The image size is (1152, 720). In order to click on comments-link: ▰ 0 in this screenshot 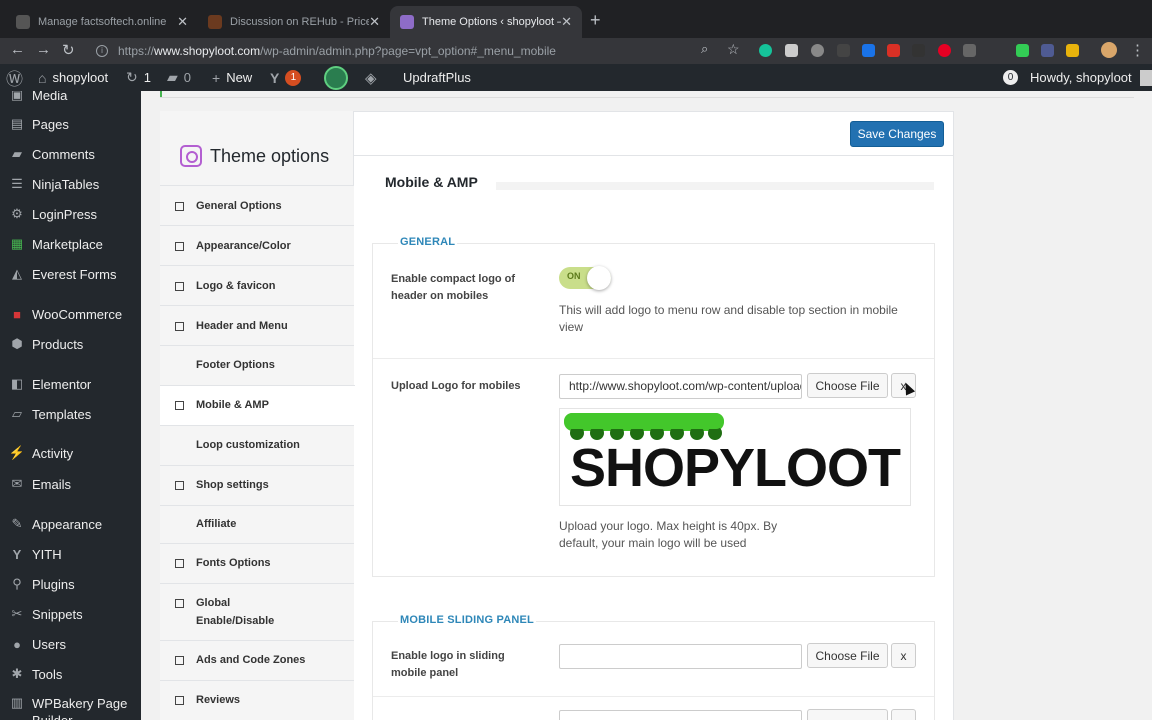, I will do `click(179, 77)`.